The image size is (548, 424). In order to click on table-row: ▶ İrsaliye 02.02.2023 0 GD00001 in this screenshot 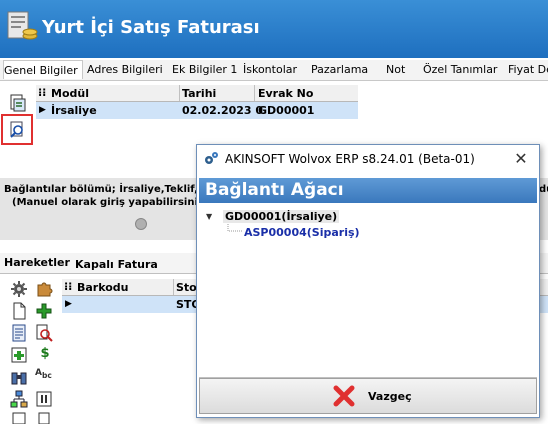, I will do `click(197, 110)`.